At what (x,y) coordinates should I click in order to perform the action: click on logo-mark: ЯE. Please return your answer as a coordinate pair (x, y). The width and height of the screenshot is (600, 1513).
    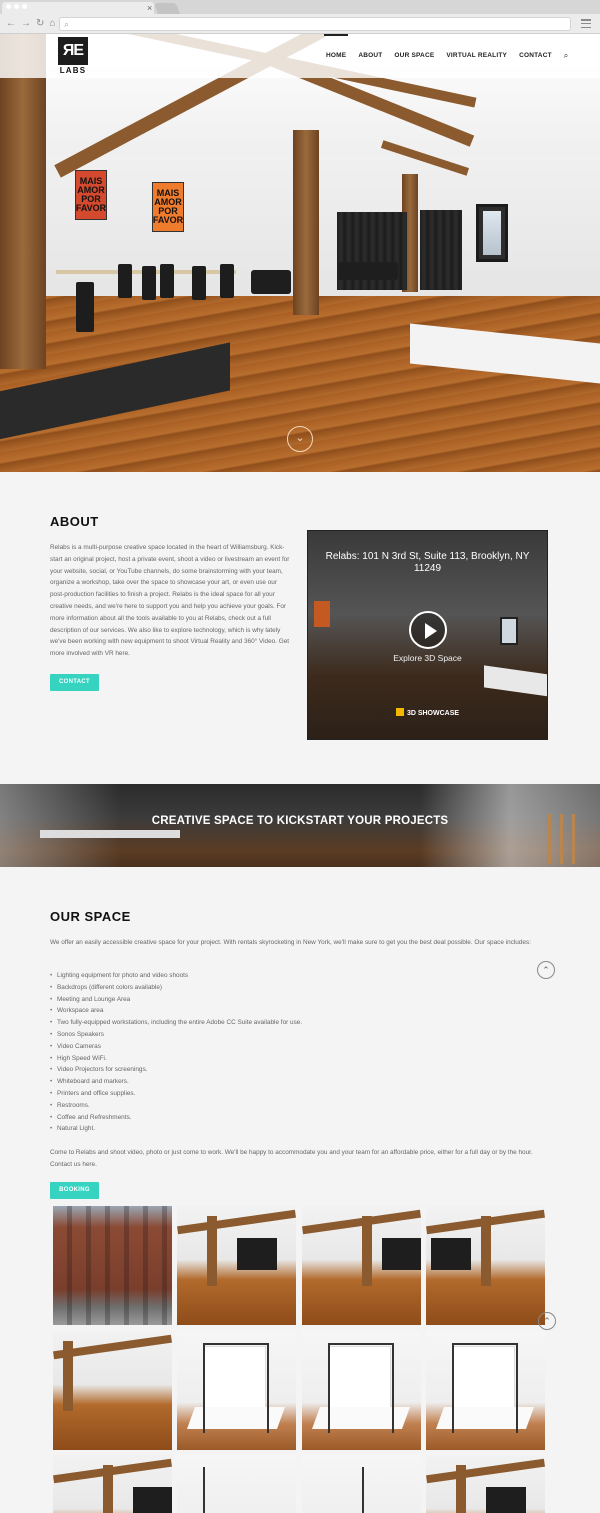
    Looking at the image, I should click on (73, 51).